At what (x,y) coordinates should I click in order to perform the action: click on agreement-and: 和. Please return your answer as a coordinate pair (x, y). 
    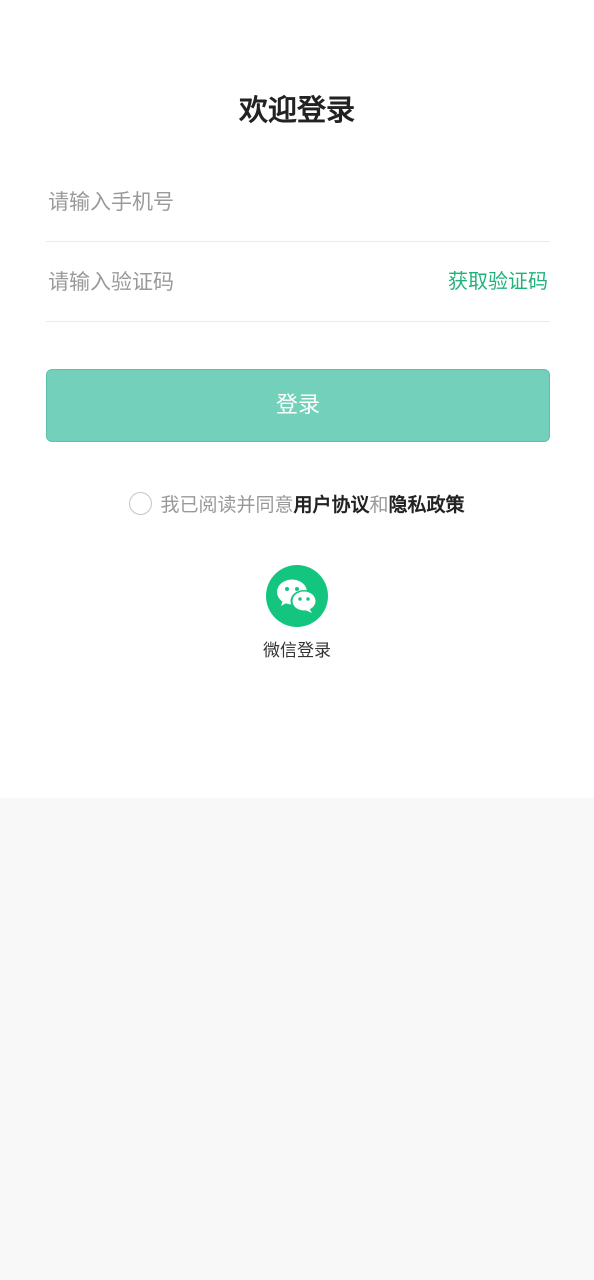
    Looking at the image, I should click on (379, 505).